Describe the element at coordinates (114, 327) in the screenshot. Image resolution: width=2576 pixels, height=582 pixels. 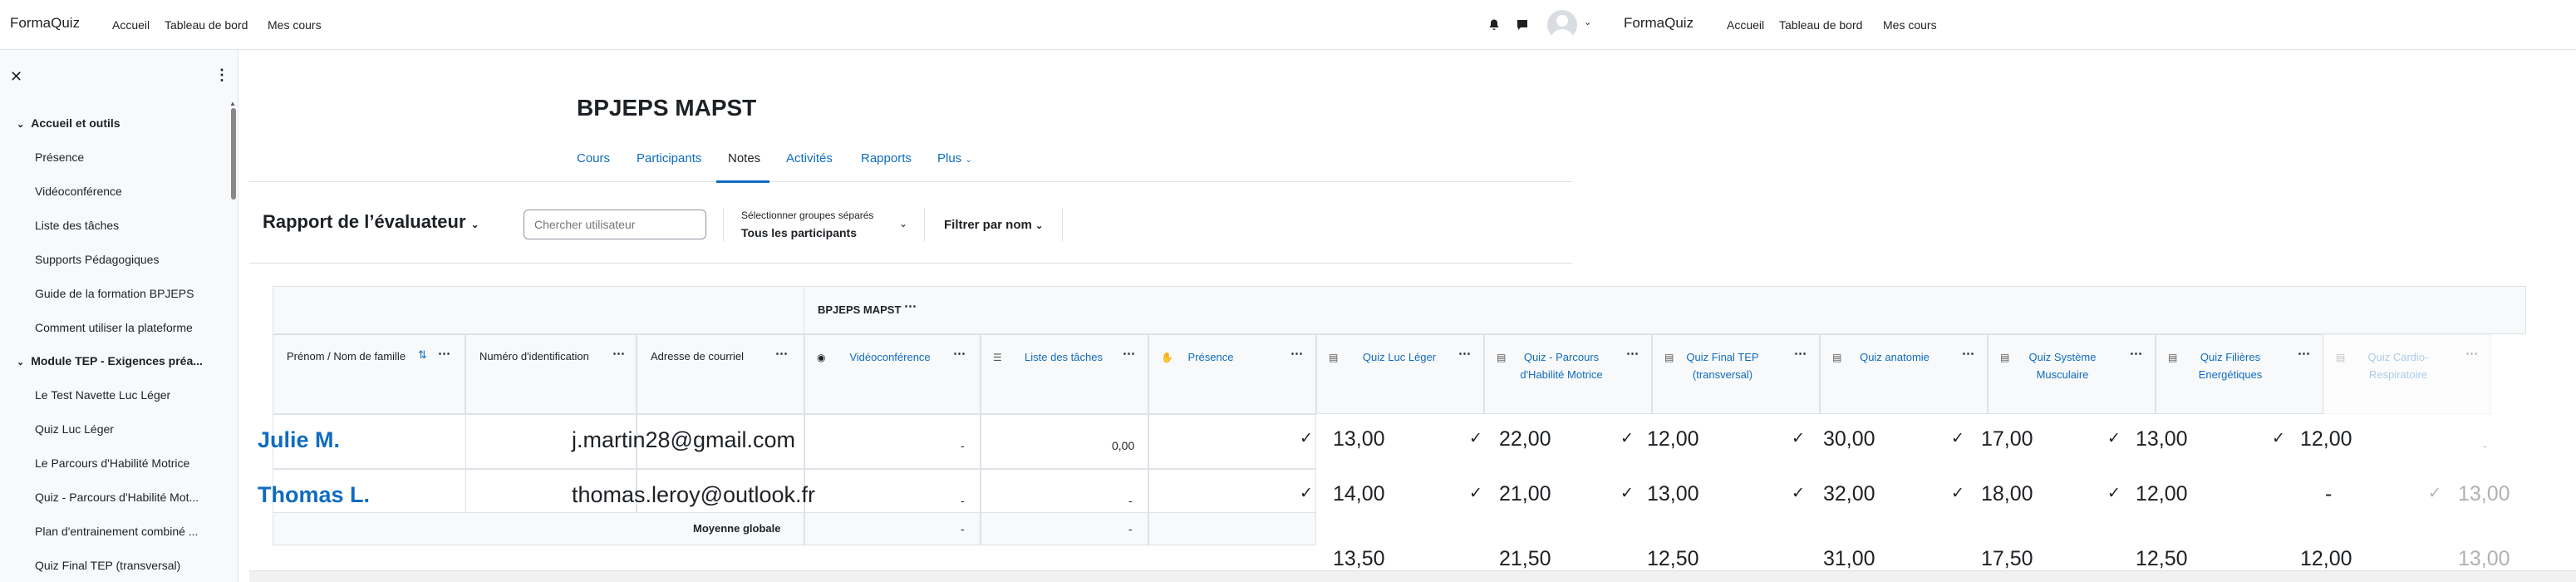
I see `drawer-item-comment-utiliser: Comment utiliser la plateforme` at that location.